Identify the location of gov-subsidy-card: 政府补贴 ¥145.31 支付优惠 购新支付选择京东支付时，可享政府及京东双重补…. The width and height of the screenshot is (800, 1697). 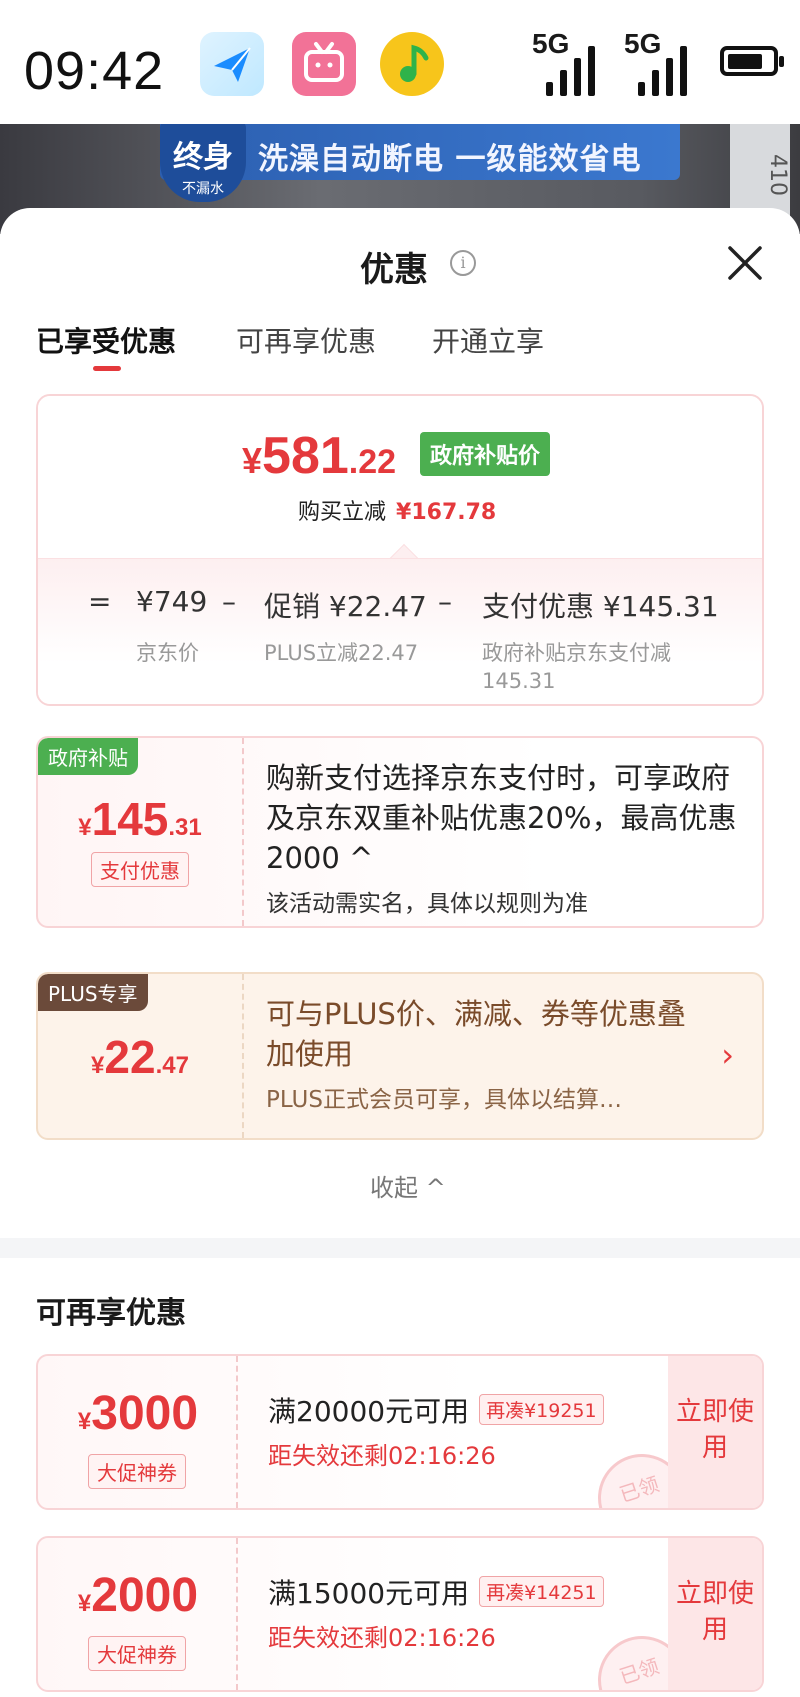
(400, 832).